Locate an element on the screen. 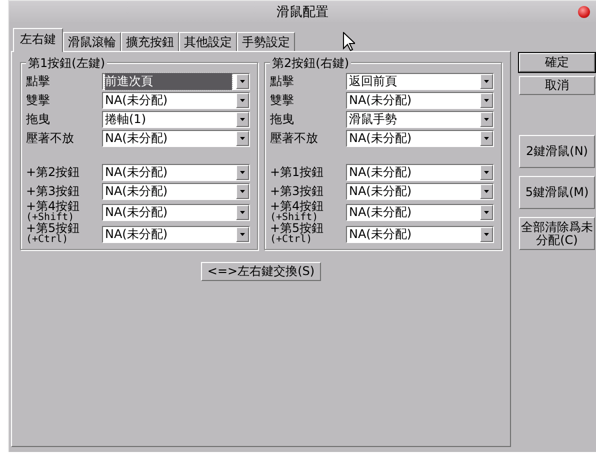 The height and width of the screenshot is (461, 596). group-title: 第1按鈕(左鍵) is located at coordinates (66, 63).